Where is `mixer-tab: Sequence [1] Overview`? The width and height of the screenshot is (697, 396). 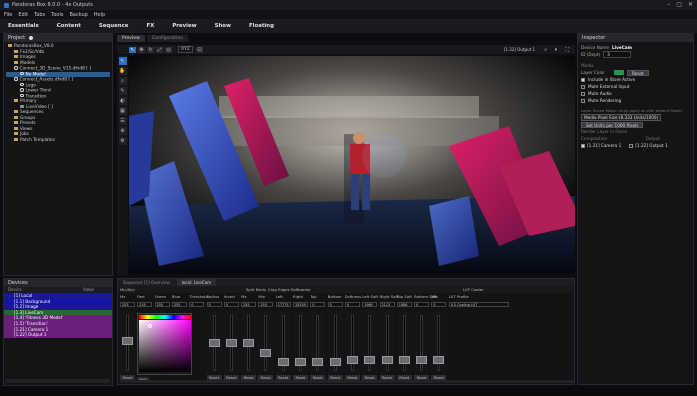 mixer-tab: Sequence [1] Overview is located at coordinates (146, 282).